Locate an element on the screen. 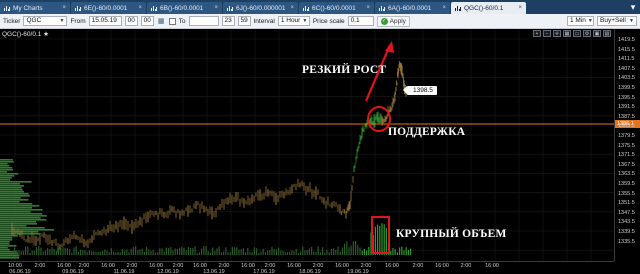  settings-icon: ⚙ is located at coordinates (587, 33).